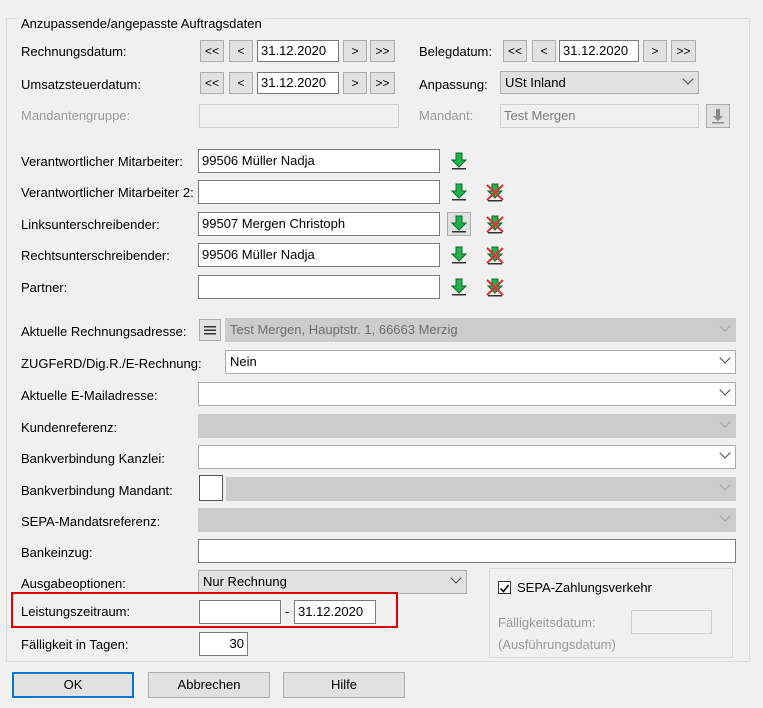 This screenshot has height=708, width=763. I want to click on personen-label-1: Verantwortlicher Mitarbeiter 2:, so click(107, 192).